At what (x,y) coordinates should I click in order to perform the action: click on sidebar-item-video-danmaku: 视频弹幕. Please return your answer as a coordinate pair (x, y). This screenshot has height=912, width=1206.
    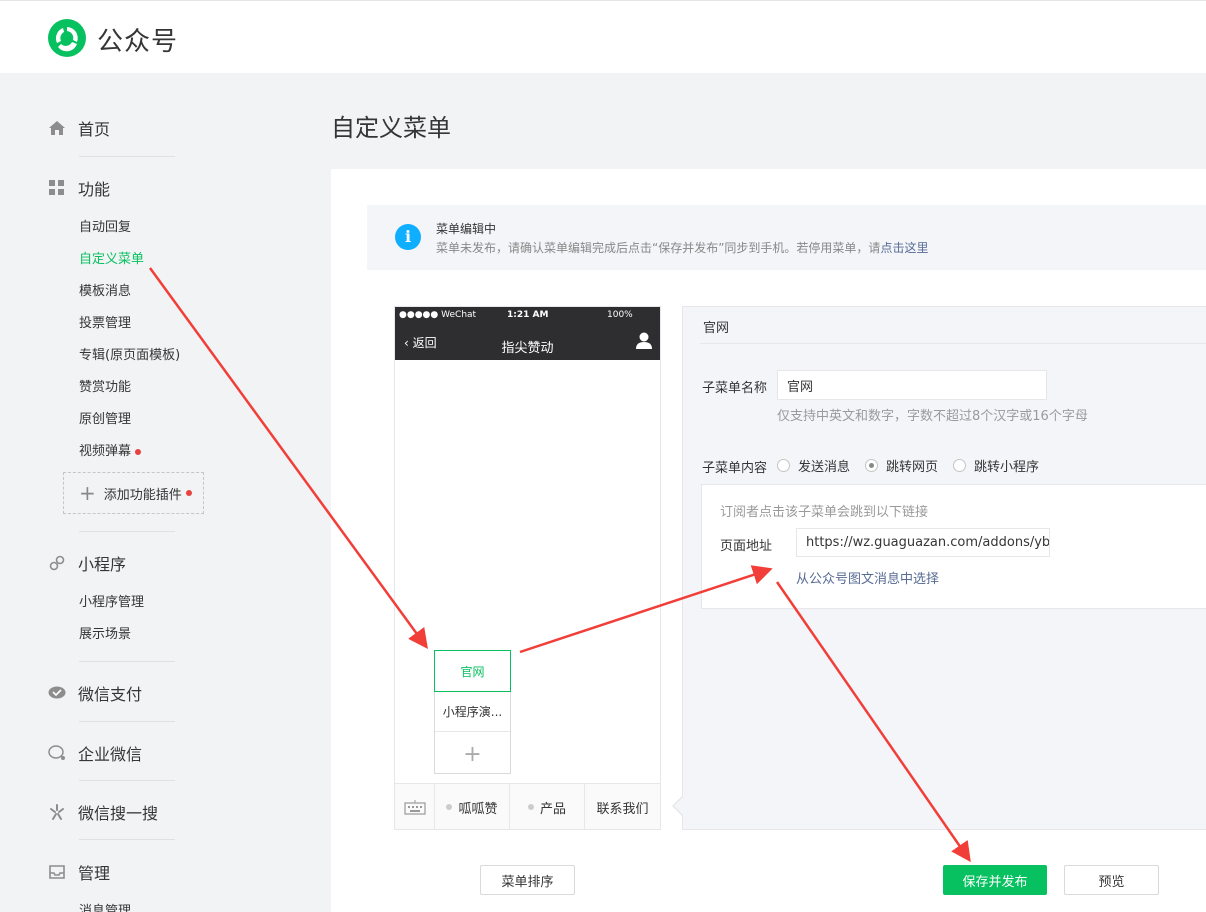
    Looking at the image, I should click on (110, 449).